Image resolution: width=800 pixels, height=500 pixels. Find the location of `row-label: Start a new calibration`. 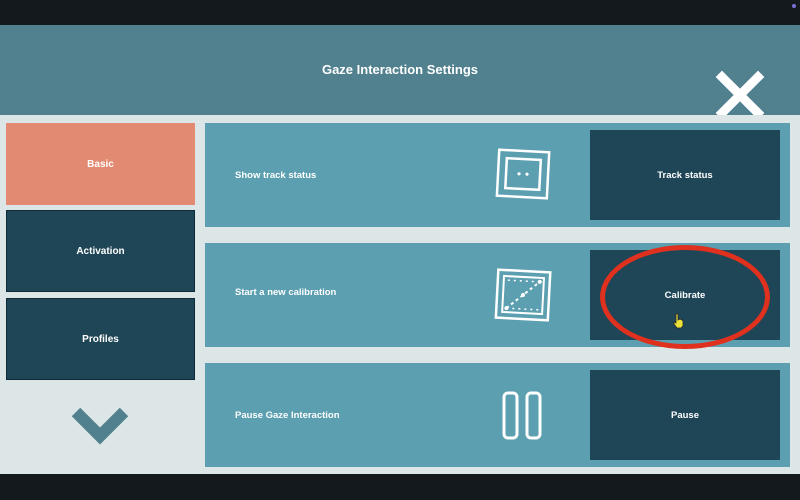

row-label: Start a new calibration is located at coordinates (286, 292).